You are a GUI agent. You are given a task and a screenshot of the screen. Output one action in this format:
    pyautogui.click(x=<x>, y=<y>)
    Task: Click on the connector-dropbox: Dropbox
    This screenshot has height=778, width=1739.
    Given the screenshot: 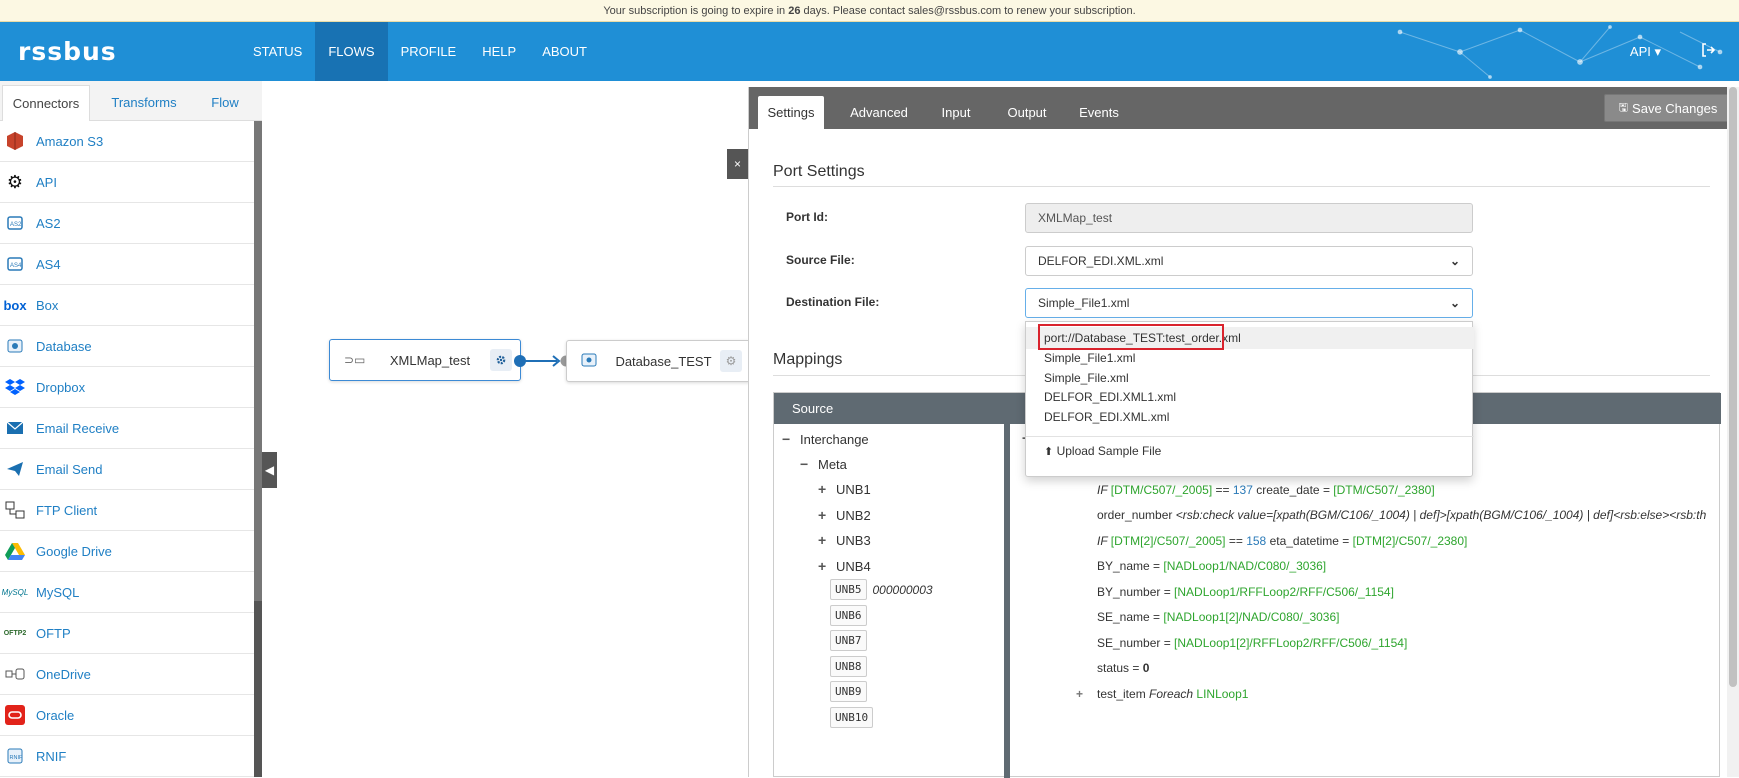 What is the action you would take?
    pyautogui.click(x=127, y=387)
    